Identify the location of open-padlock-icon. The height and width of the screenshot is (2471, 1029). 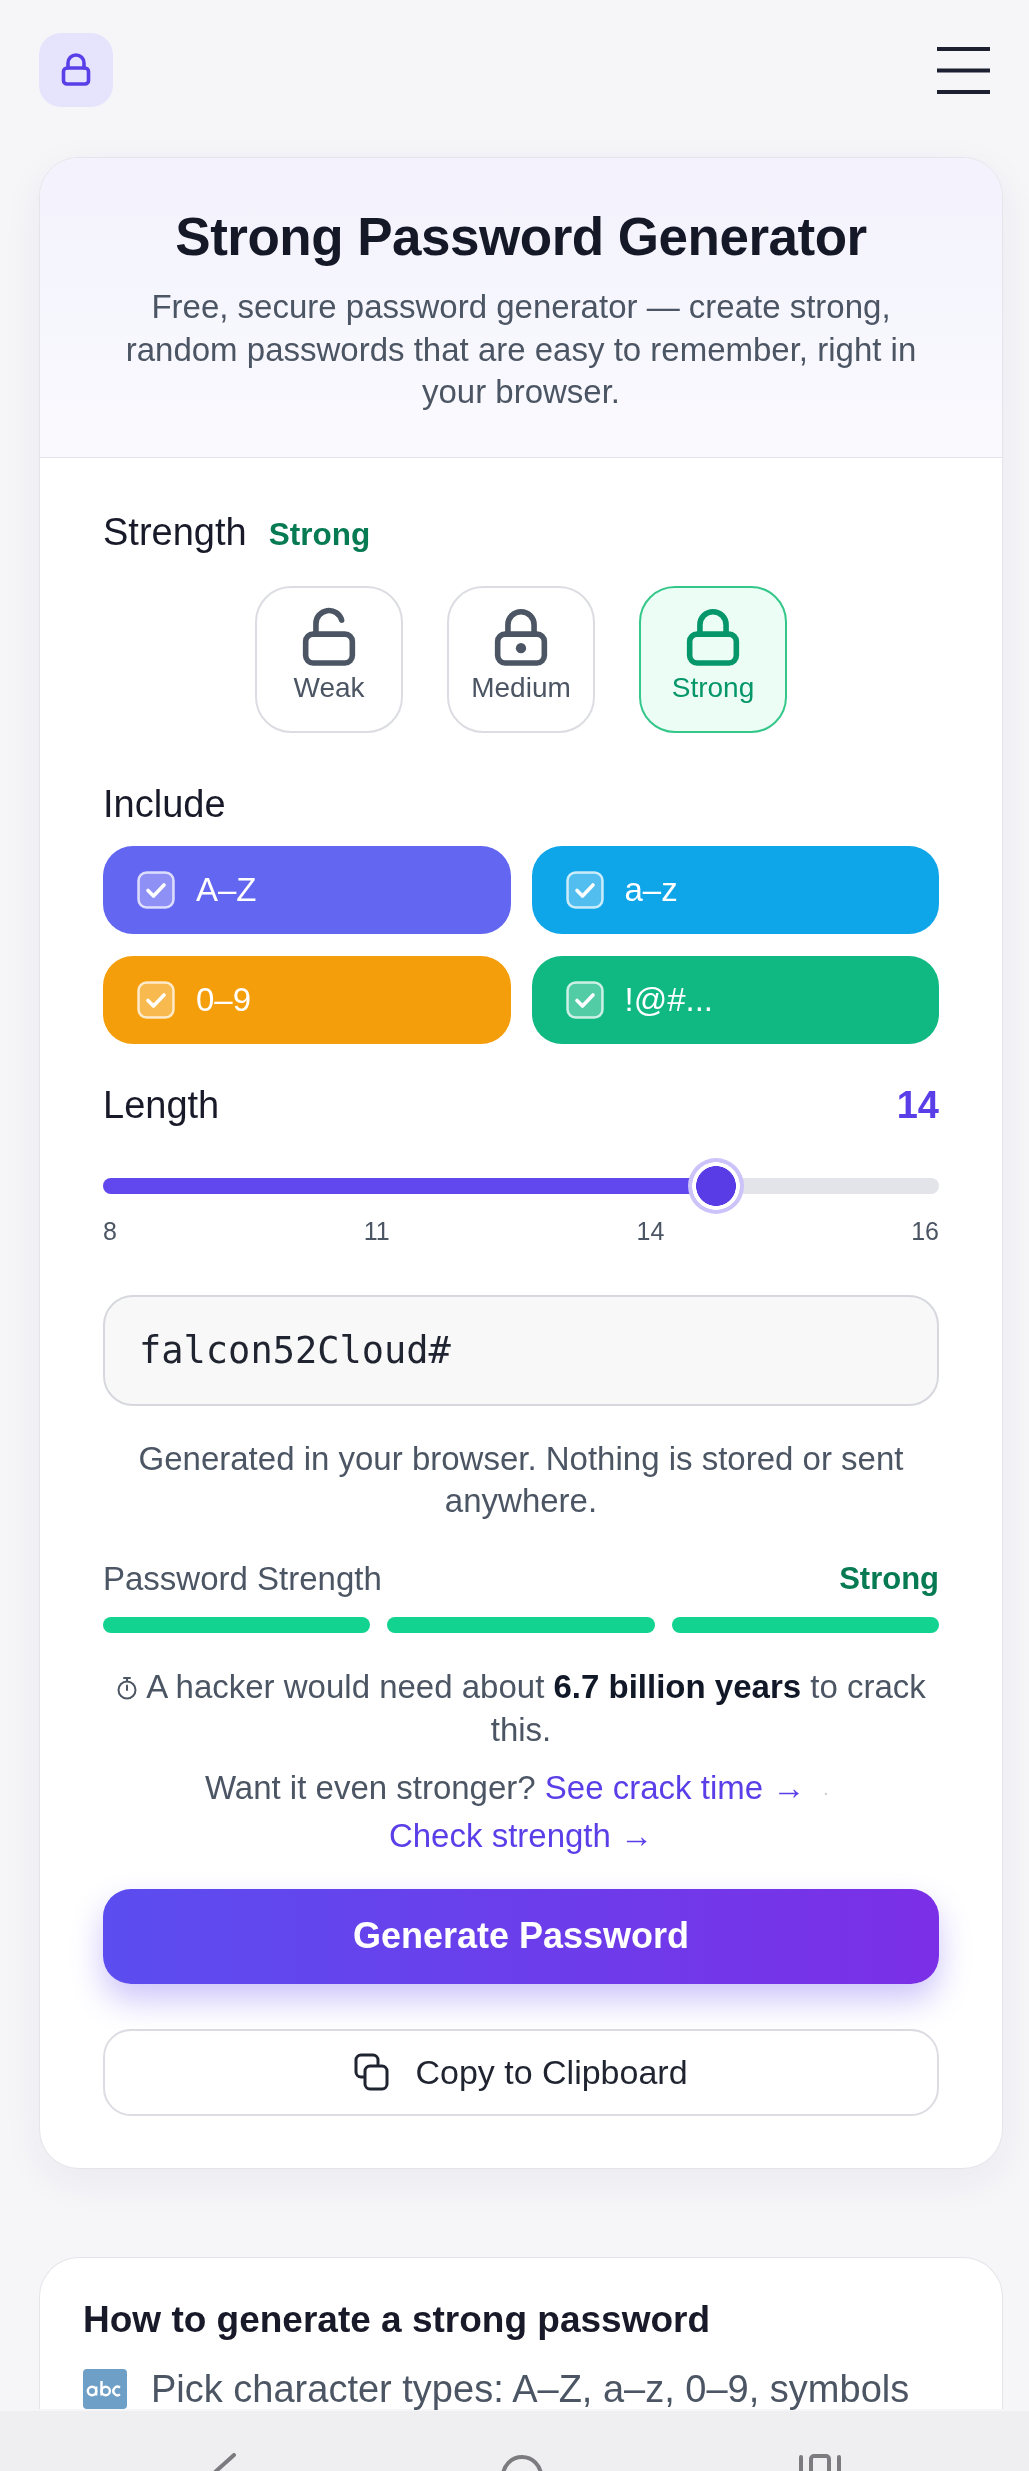
(329, 635).